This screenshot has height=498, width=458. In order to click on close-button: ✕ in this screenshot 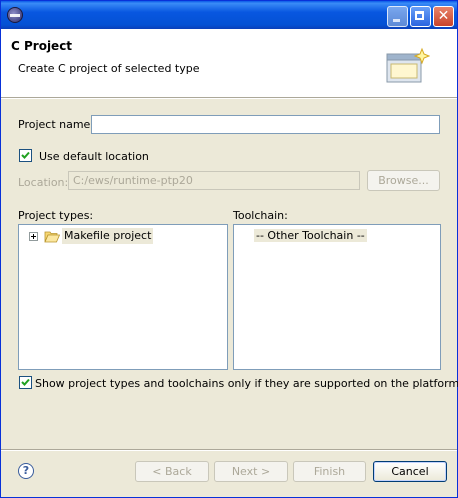, I will do `click(443, 16)`.